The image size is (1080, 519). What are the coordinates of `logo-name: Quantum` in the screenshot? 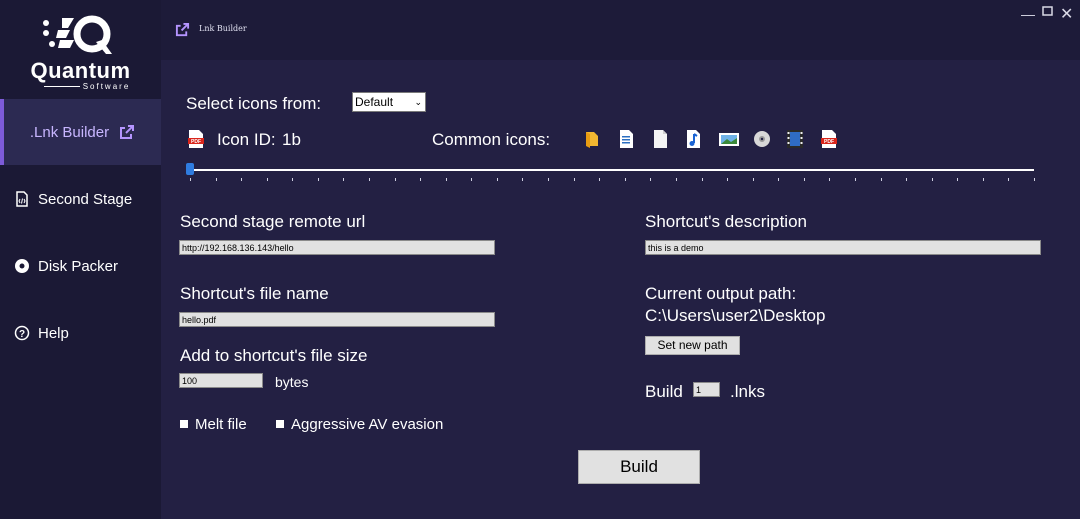 It's located at (80, 70).